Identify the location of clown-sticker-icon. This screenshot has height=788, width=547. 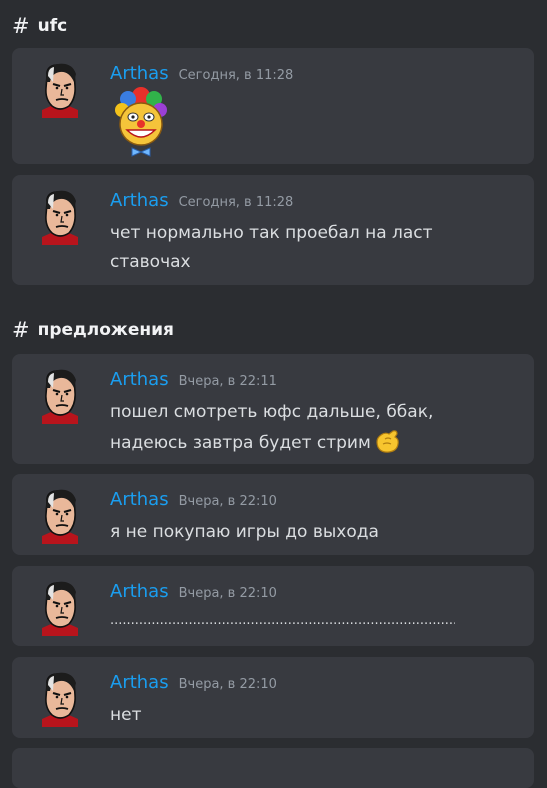
(141, 122).